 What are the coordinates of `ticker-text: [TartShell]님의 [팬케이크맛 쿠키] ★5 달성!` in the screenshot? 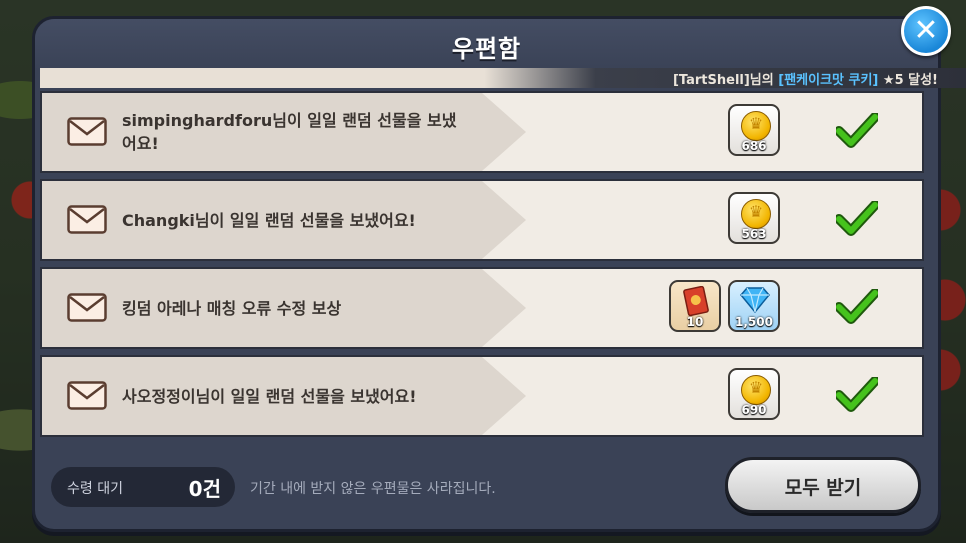 It's located at (805, 78).